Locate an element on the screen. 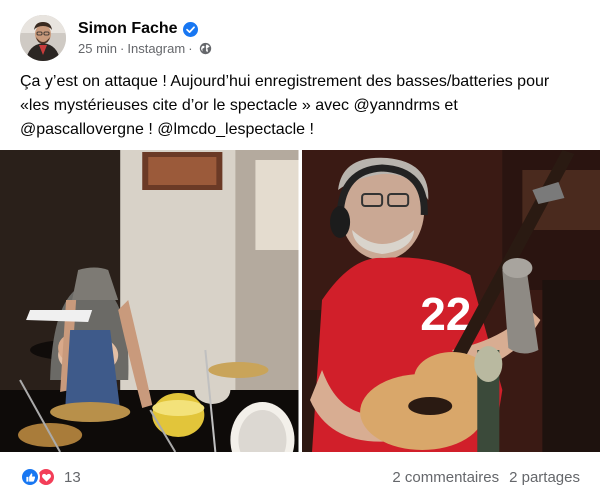 The width and height of the screenshot is (600, 500). post-header: Simon Fache 25 min · Instagram · is located at coordinates (116, 38).